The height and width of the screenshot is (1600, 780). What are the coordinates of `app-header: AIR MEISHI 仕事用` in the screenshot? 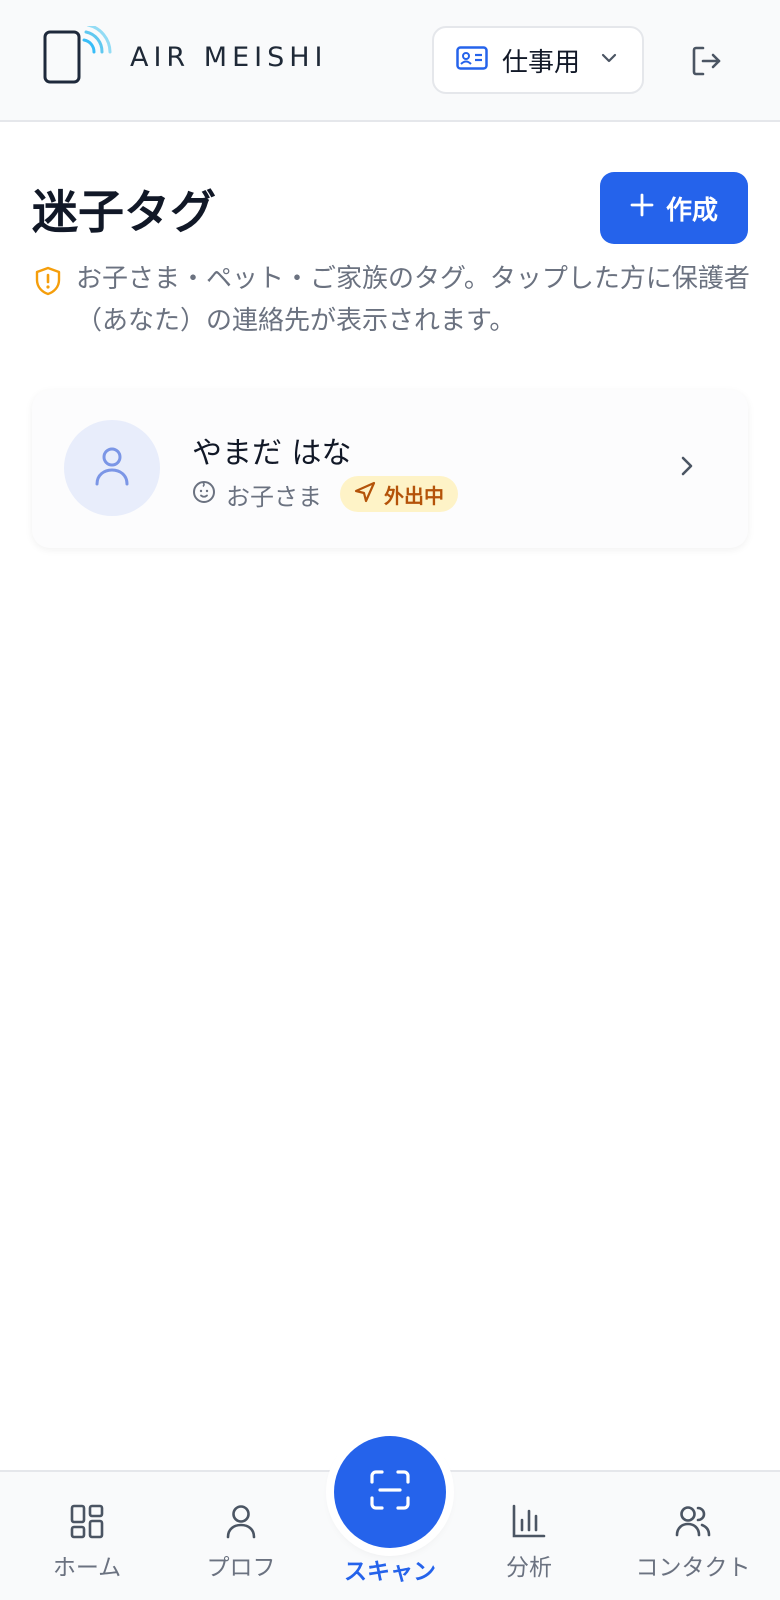 It's located at (390, 61).